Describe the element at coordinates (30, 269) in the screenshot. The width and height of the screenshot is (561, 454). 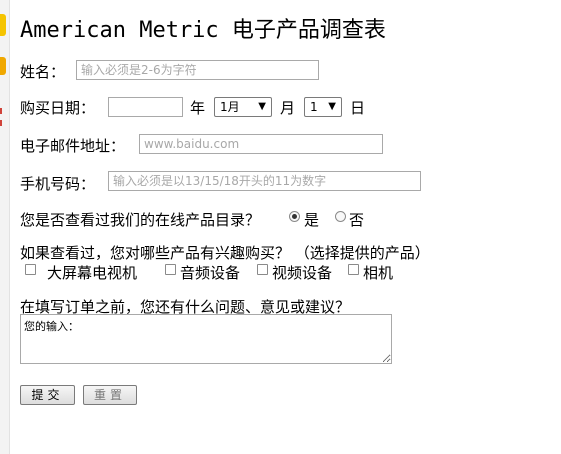
I see `checkbox-product-tv` at that location.